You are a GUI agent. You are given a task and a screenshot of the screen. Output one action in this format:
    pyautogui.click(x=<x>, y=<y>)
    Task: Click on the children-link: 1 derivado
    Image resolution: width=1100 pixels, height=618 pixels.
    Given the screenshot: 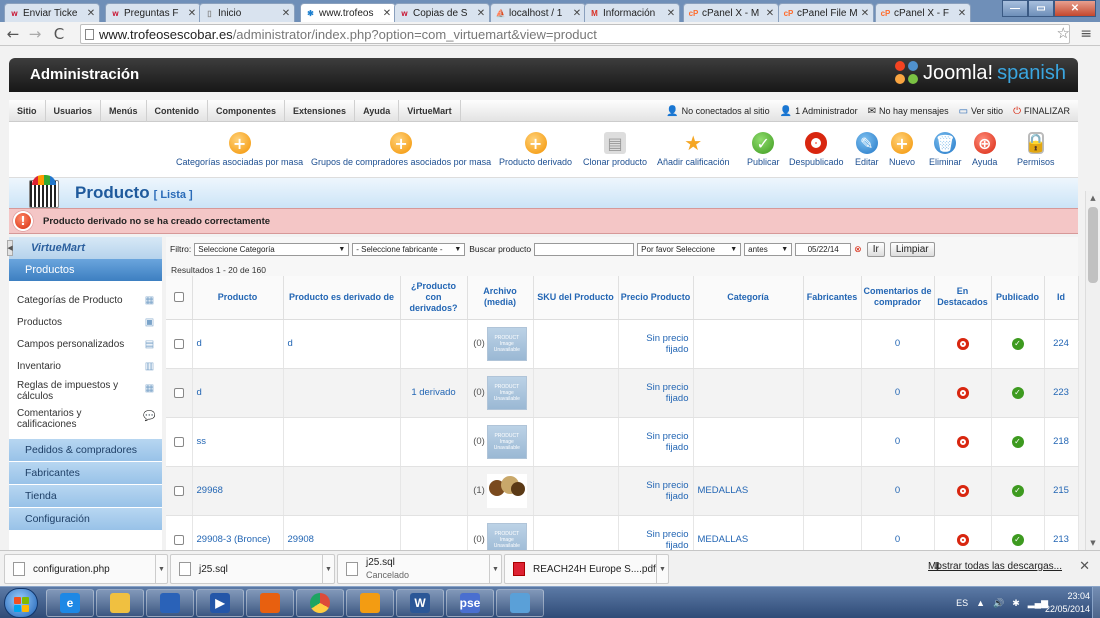 What is the action you would take?
    pyautogui.click(x=434, y=393)
    